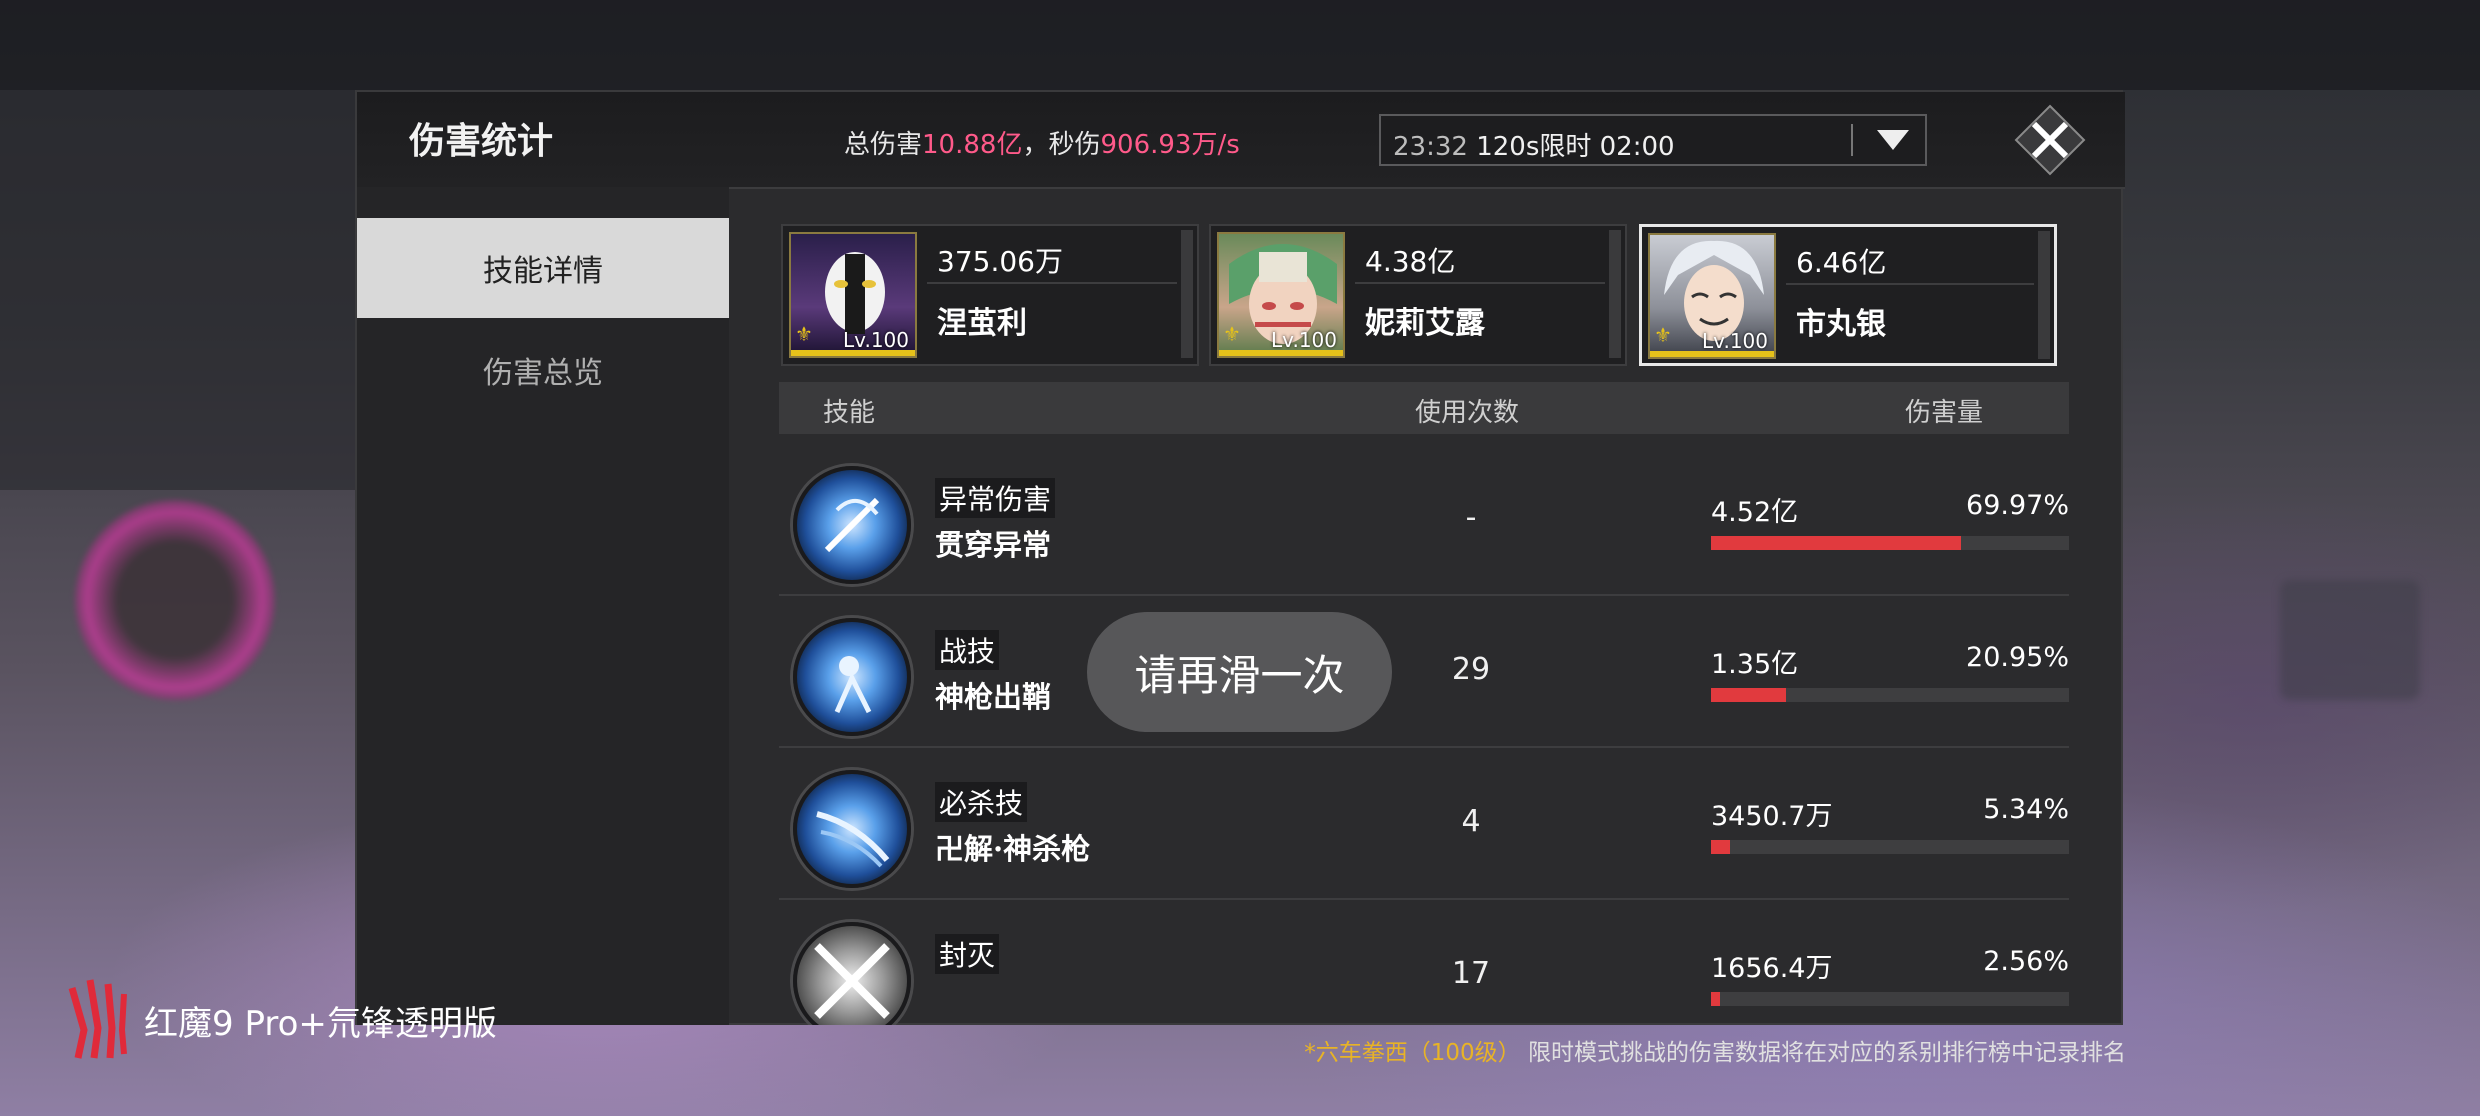 The width and height of the screenshot is (2480, 1116). What do you see at coordinates (993, 697) in the screenshot?
I see `skill-name: 神枪出鞘` at bounding box center [993, 697].